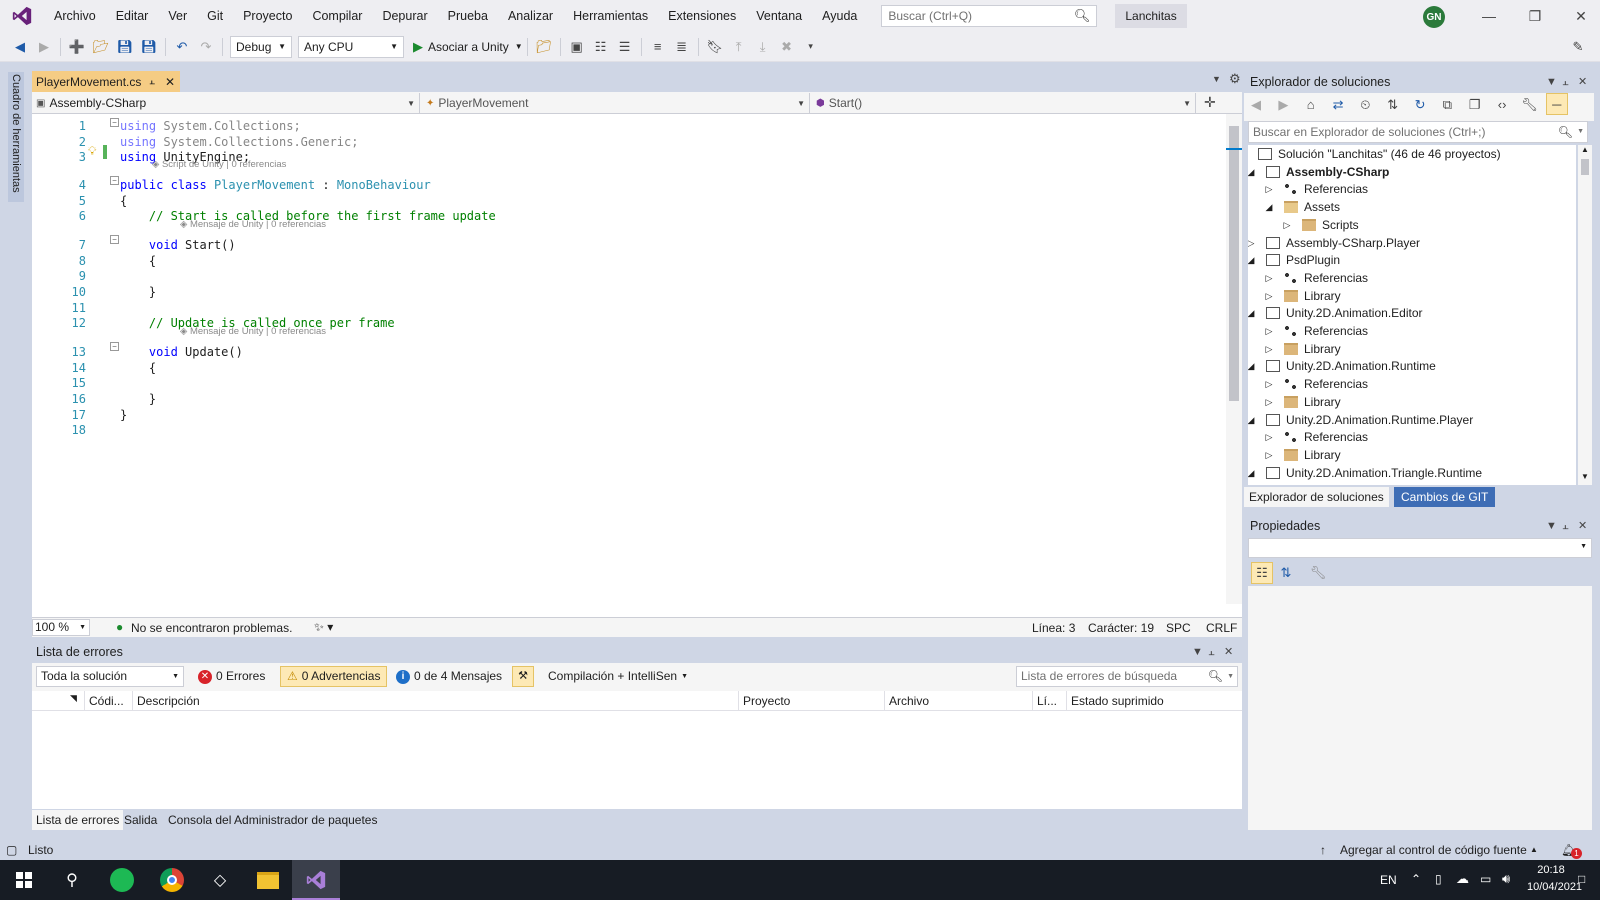  What do you see at coordinates (1585, 149) in the screenshot?
I see `scroll-up-icon: ▲` at bounding box center [1585, 149].